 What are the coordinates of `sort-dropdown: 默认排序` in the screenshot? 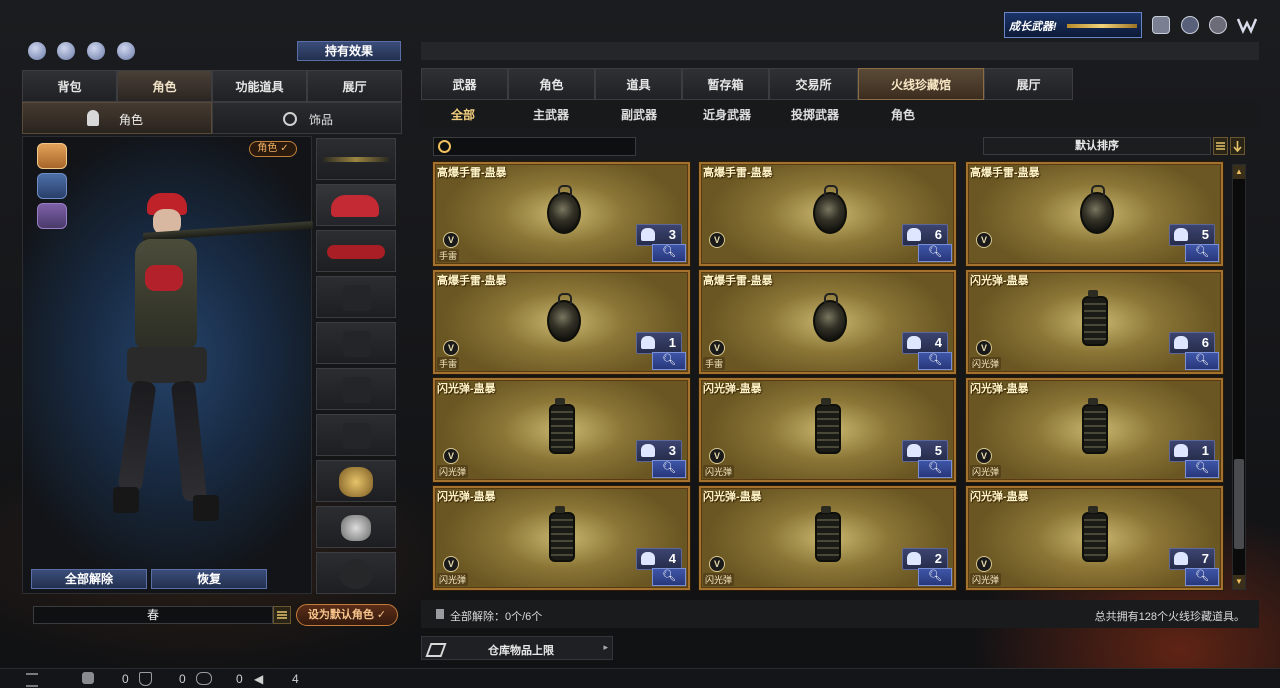 It's located at (1097, 146).